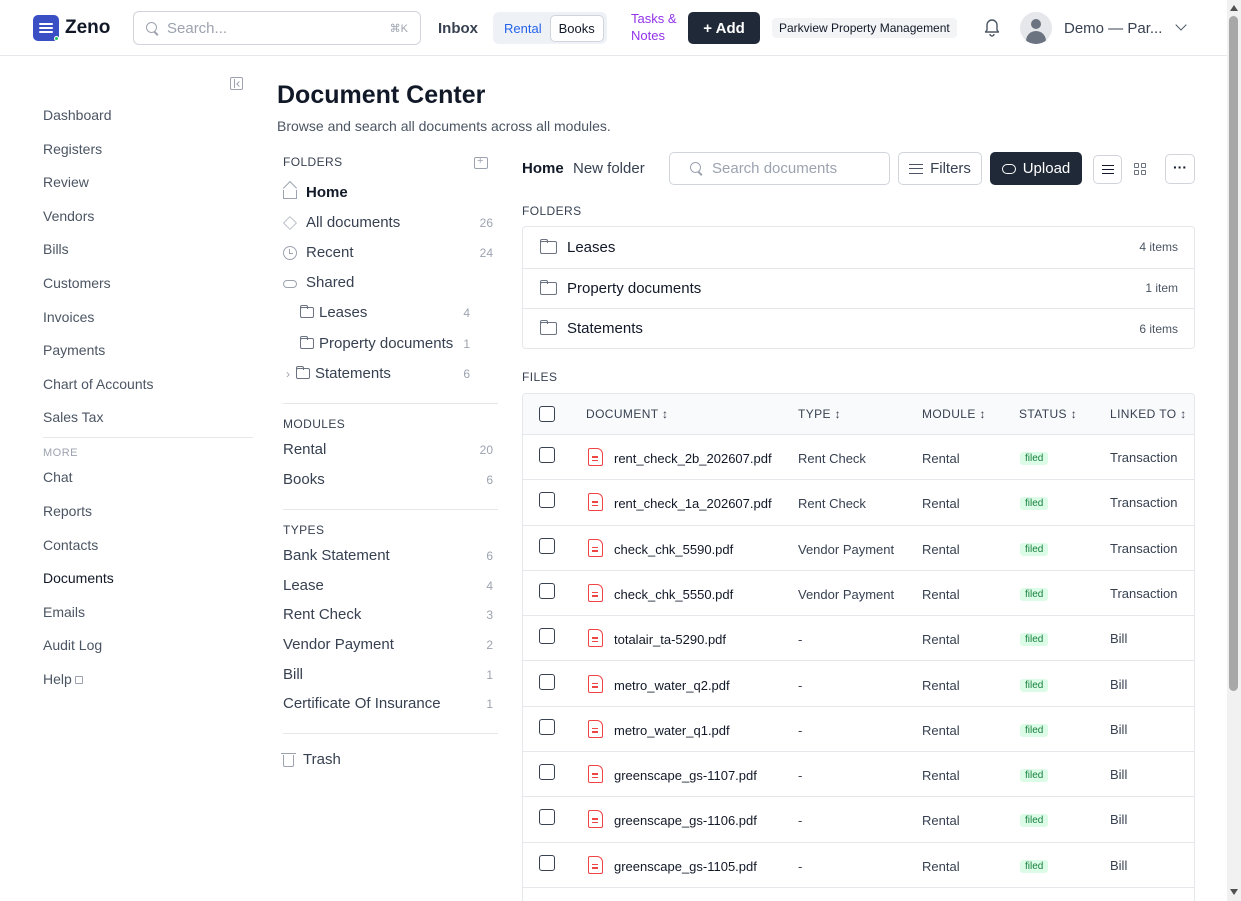 This screenshot has height=901, width=1241. I want to click on sidebar-item-emails: Emails, so click(148, 621).